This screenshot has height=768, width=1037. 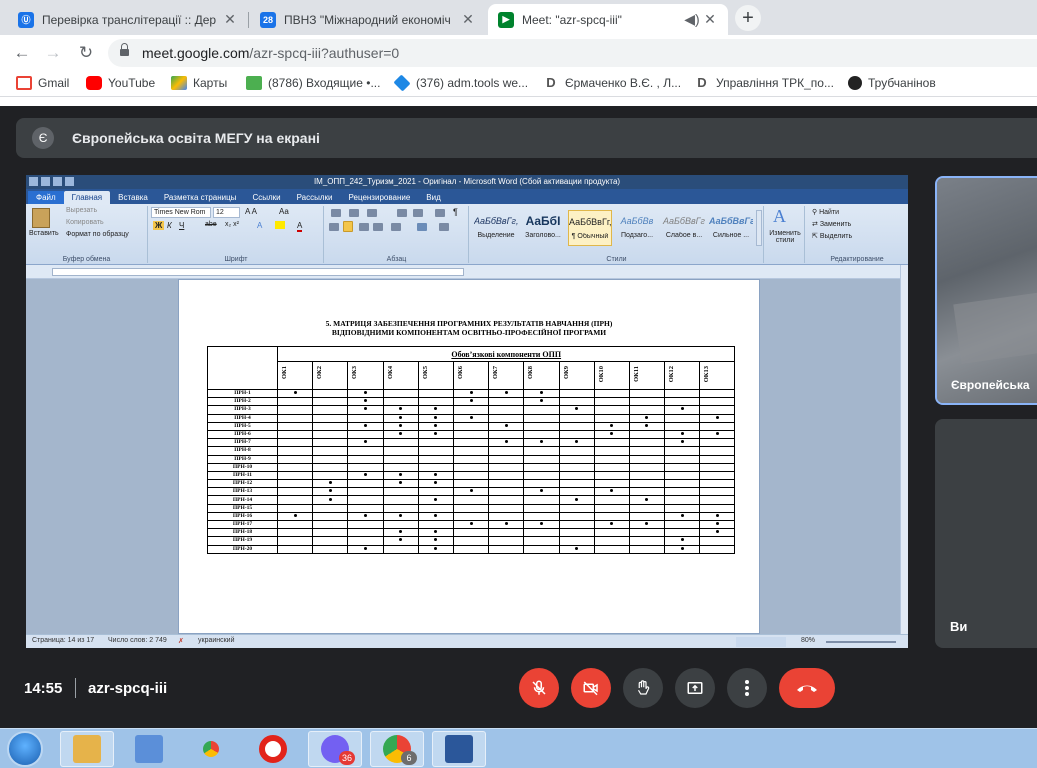 What do you see at coordinates (444, 227) in the screenshot?
I see `borders-icon` at bounding box center [444, 227].